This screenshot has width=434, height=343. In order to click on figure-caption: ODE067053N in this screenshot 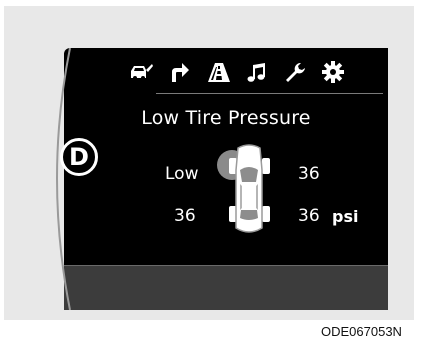, I will do `click(361, 331)`.